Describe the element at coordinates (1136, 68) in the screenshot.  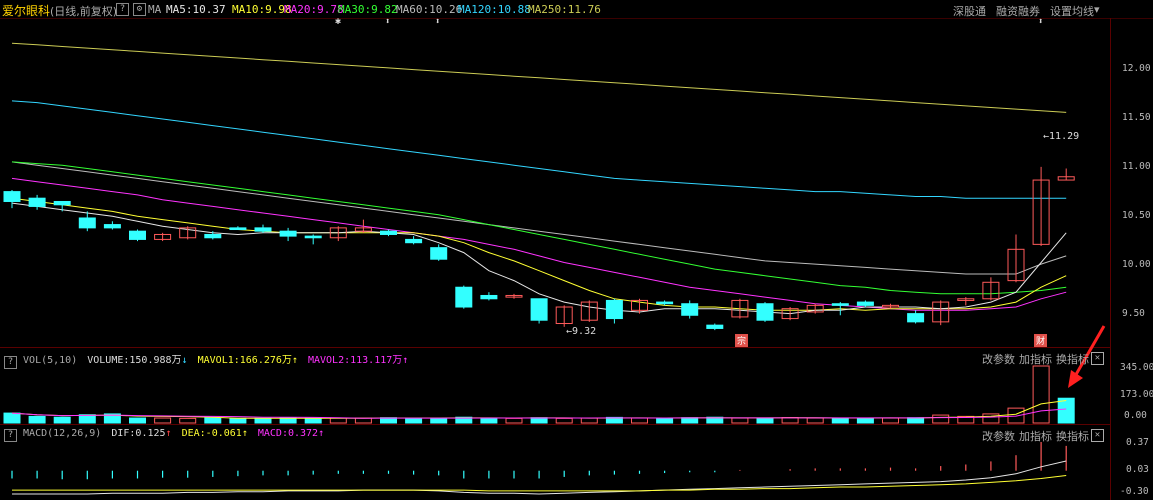
I see `price-tick: 12.00` at that location.